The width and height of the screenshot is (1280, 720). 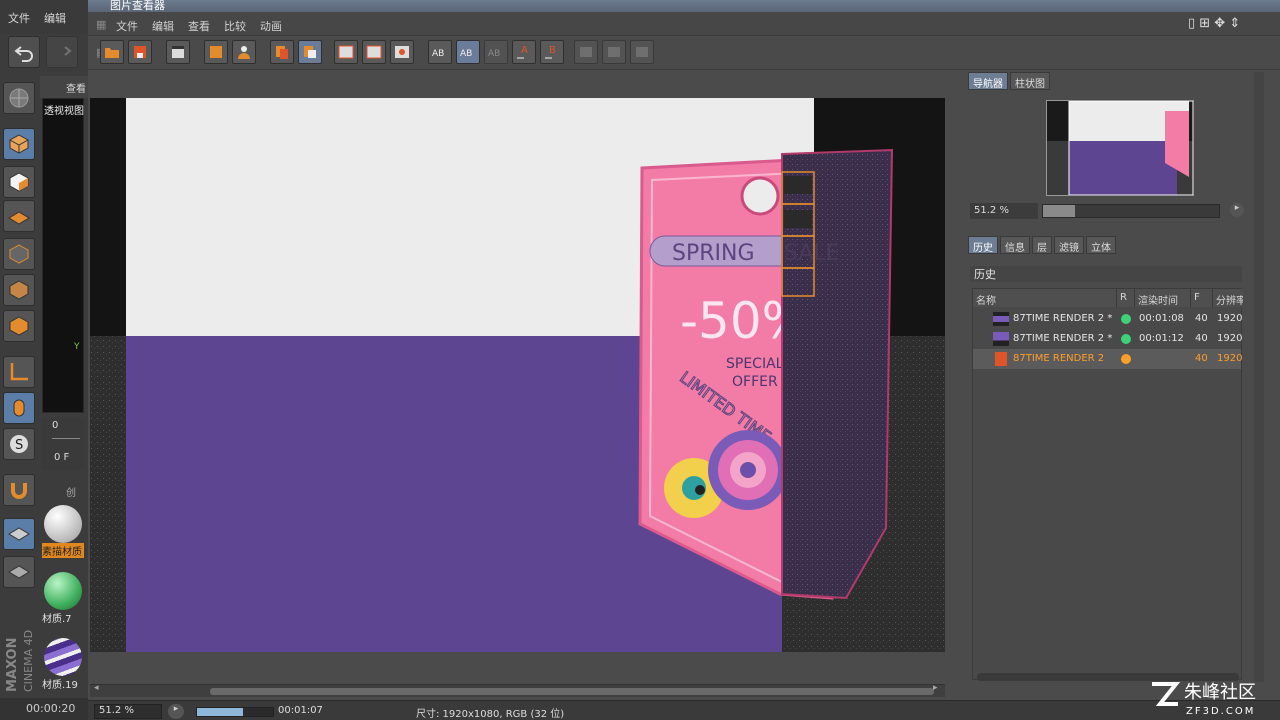 What do you see at coordinates (19, 144) in the screenshot?
I see `model-mode-button` at bounding box center [19, 144].